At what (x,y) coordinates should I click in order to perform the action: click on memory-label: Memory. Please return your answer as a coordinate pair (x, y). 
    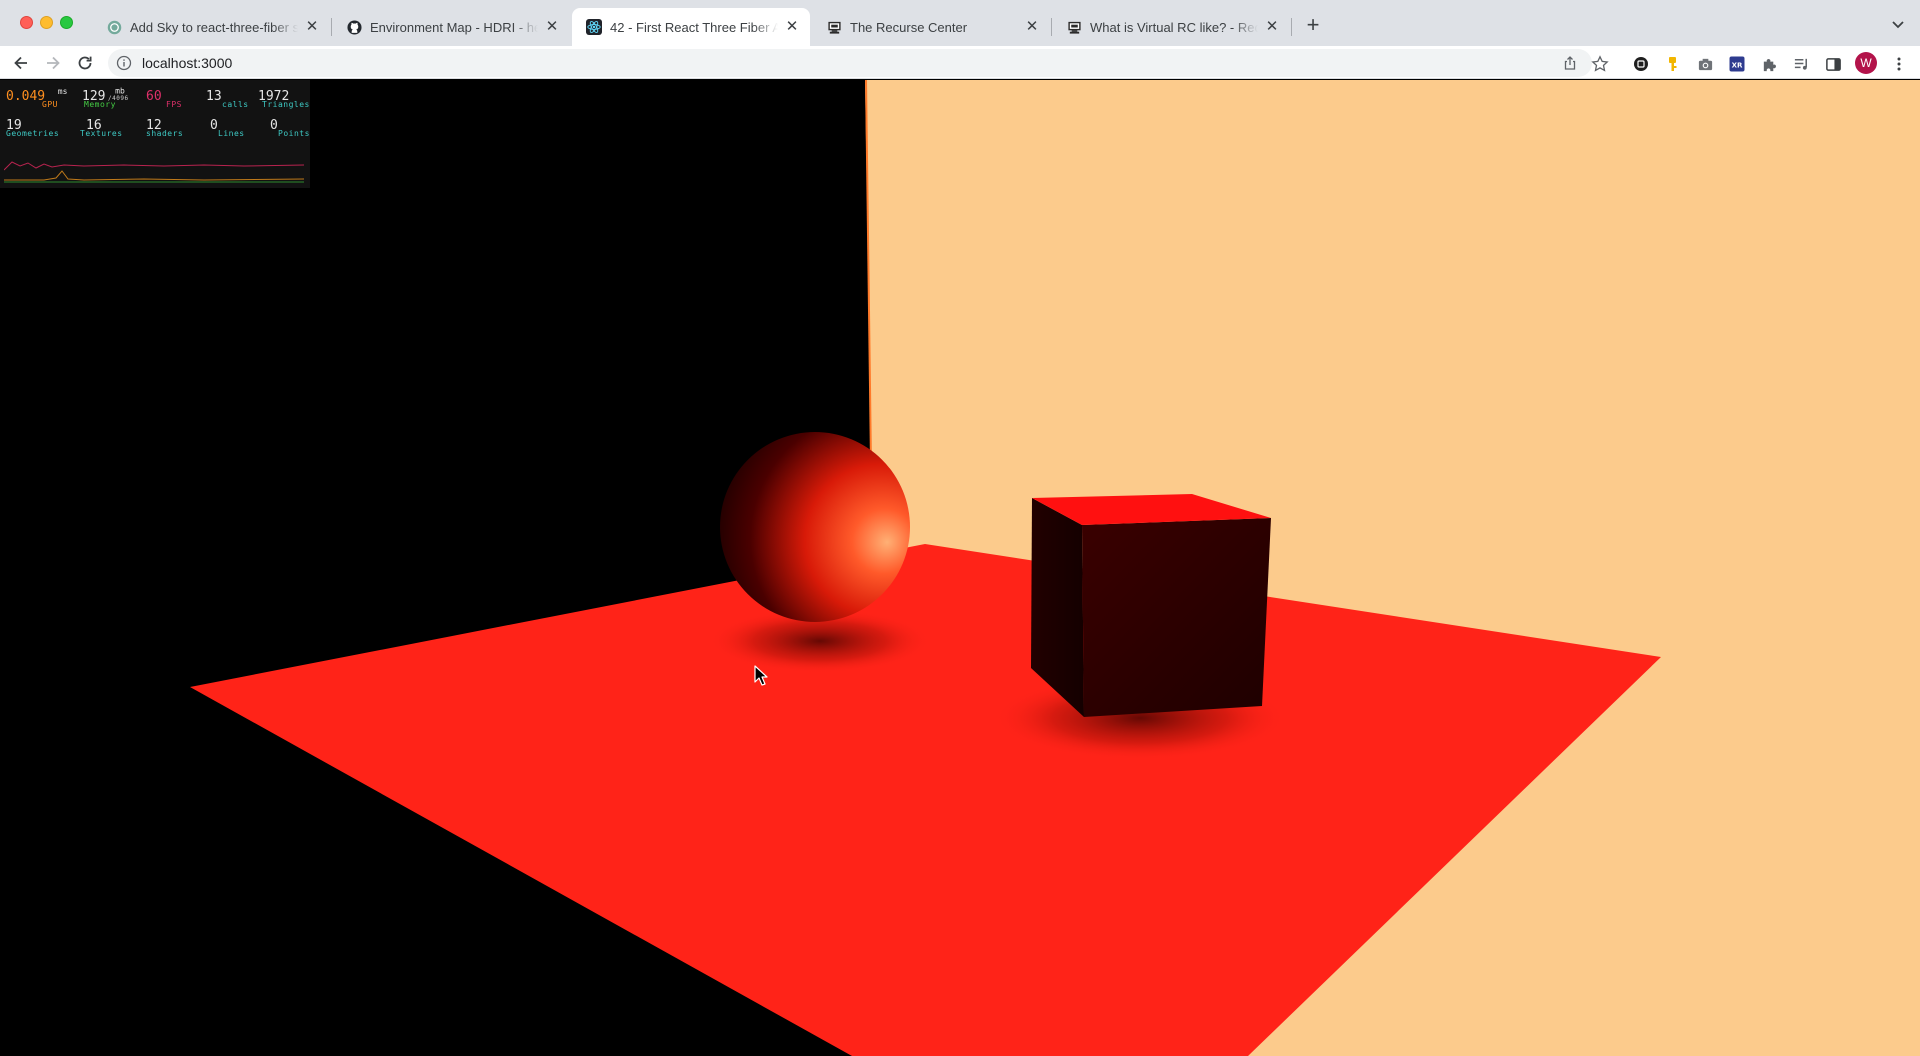
    Looking at the image, I should click on (100, 104).